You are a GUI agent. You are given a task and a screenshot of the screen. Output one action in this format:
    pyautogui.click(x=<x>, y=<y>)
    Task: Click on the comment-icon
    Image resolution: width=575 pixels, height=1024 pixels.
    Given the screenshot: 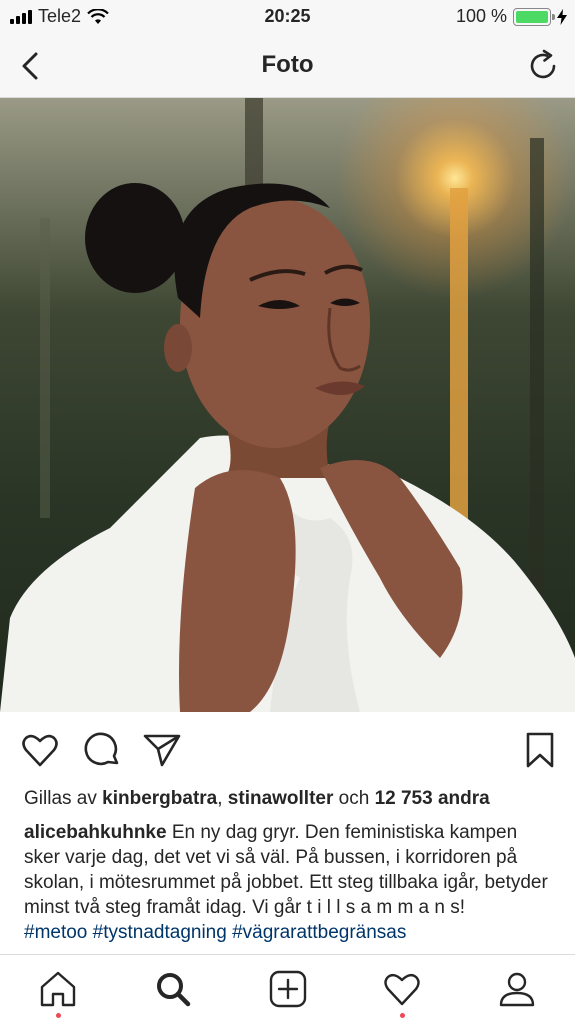 What is the action you would take?
    pyautogui.click(x=102, y=750)
    